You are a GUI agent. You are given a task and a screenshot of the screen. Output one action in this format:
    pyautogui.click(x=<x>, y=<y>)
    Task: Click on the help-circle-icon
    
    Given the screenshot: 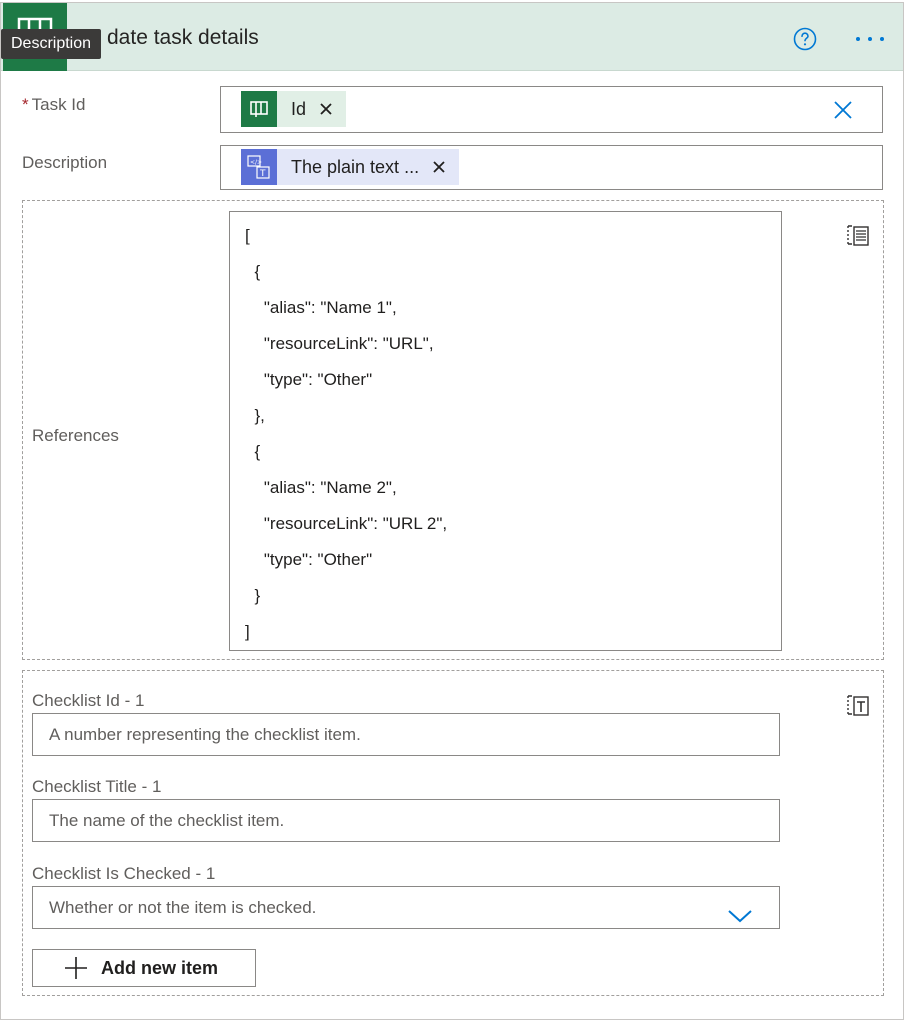 What is the action you would take?
    pyautogui.click(x=805, y=39)
    